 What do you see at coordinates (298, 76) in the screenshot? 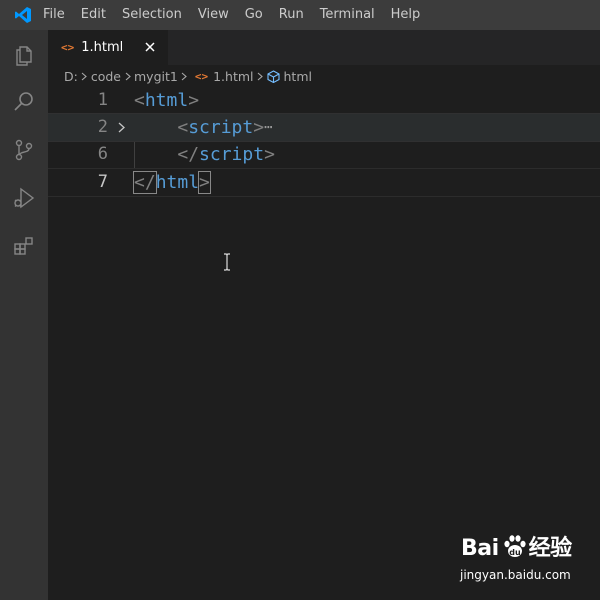
I see `breadcrumb-symbol: html` at bounding box center [298, 76].